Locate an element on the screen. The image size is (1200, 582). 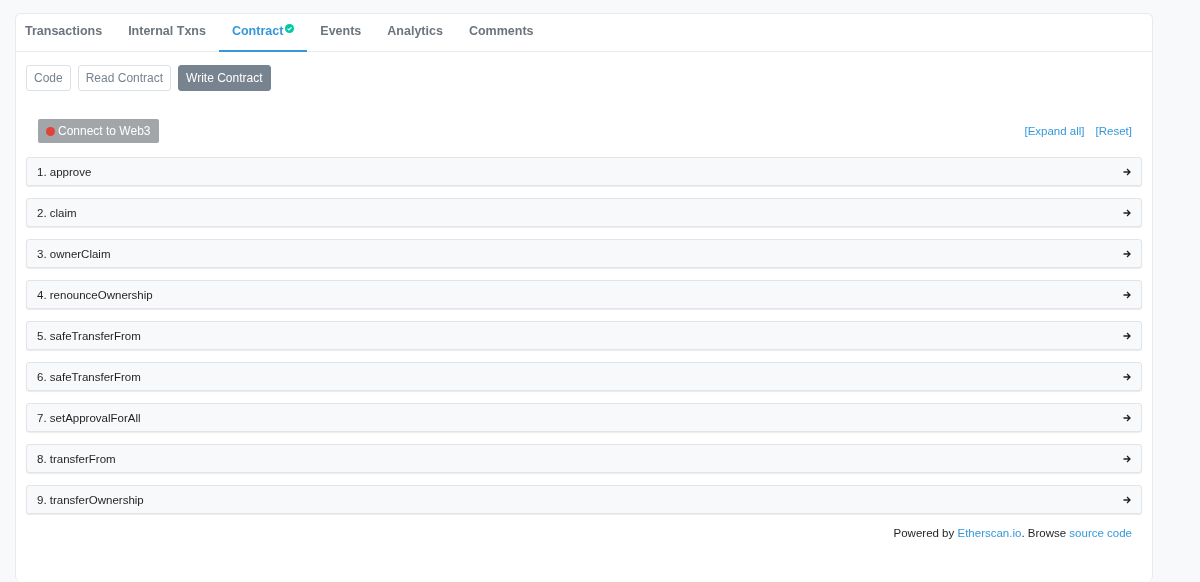
tab: Transactions is located at coordinates (66, 33).